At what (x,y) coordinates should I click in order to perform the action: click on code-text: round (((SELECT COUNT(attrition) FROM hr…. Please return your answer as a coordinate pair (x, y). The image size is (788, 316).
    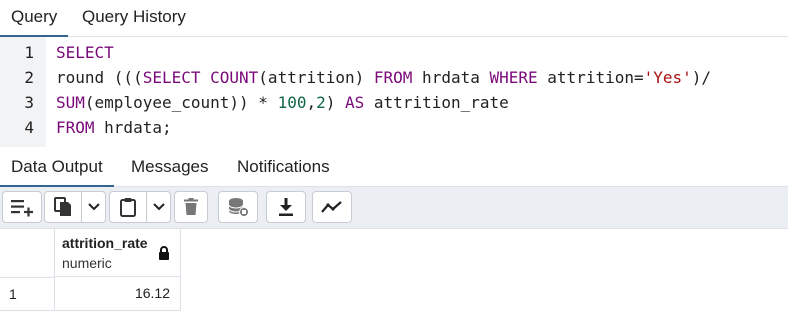
    Looking at the image, I should click on (383, 77).